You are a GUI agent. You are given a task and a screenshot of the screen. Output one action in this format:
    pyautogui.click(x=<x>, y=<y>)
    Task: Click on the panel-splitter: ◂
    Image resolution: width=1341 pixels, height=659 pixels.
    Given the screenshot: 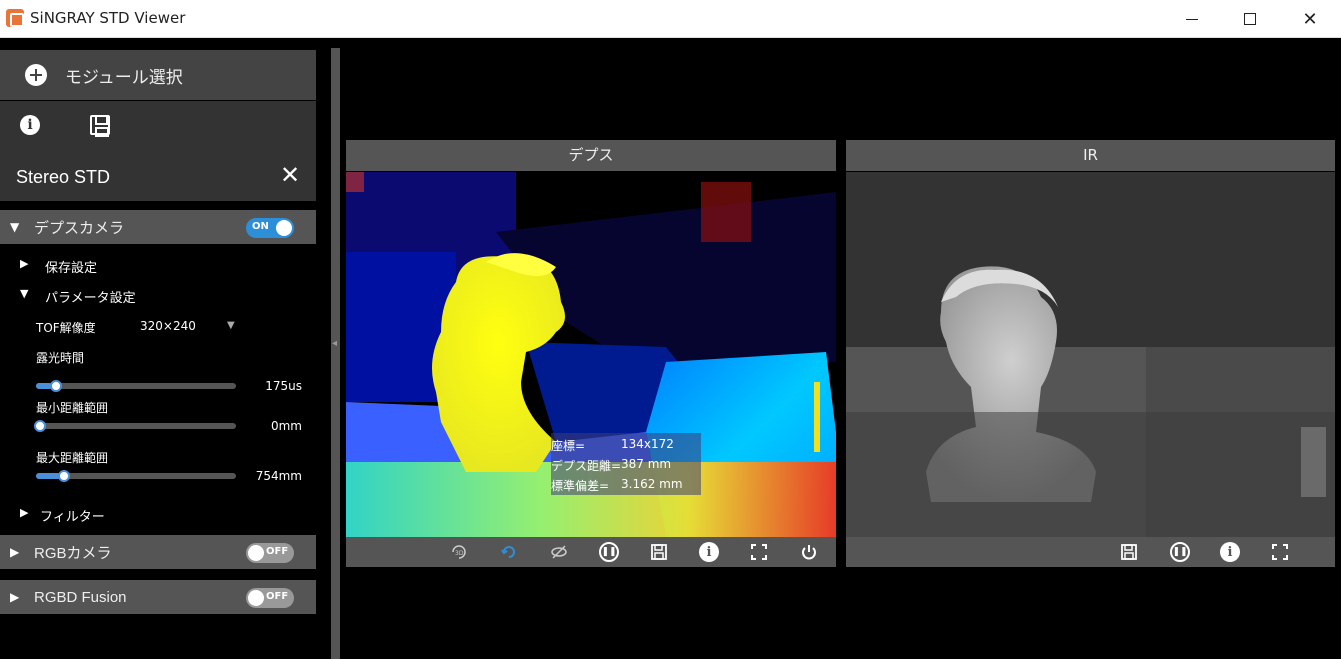 What is the action you would take?
    pyautogui.click(x=335, y=353)
    